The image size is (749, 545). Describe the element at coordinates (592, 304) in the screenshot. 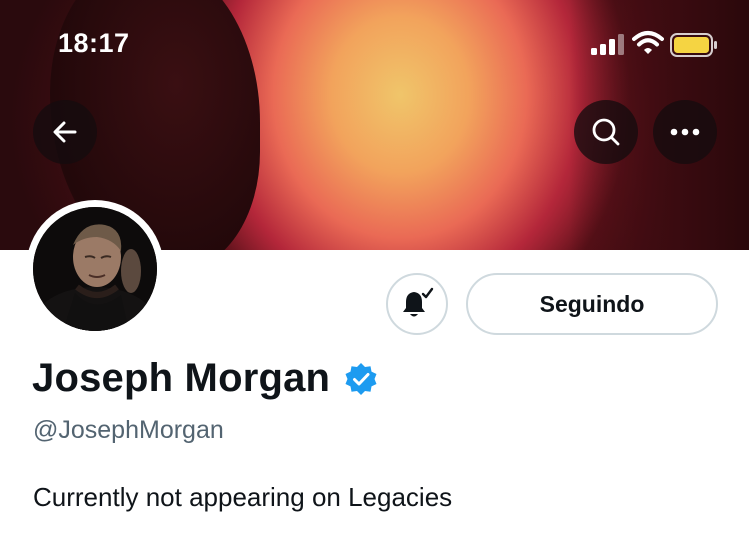

I see `following-button: Seguindo` at that location.